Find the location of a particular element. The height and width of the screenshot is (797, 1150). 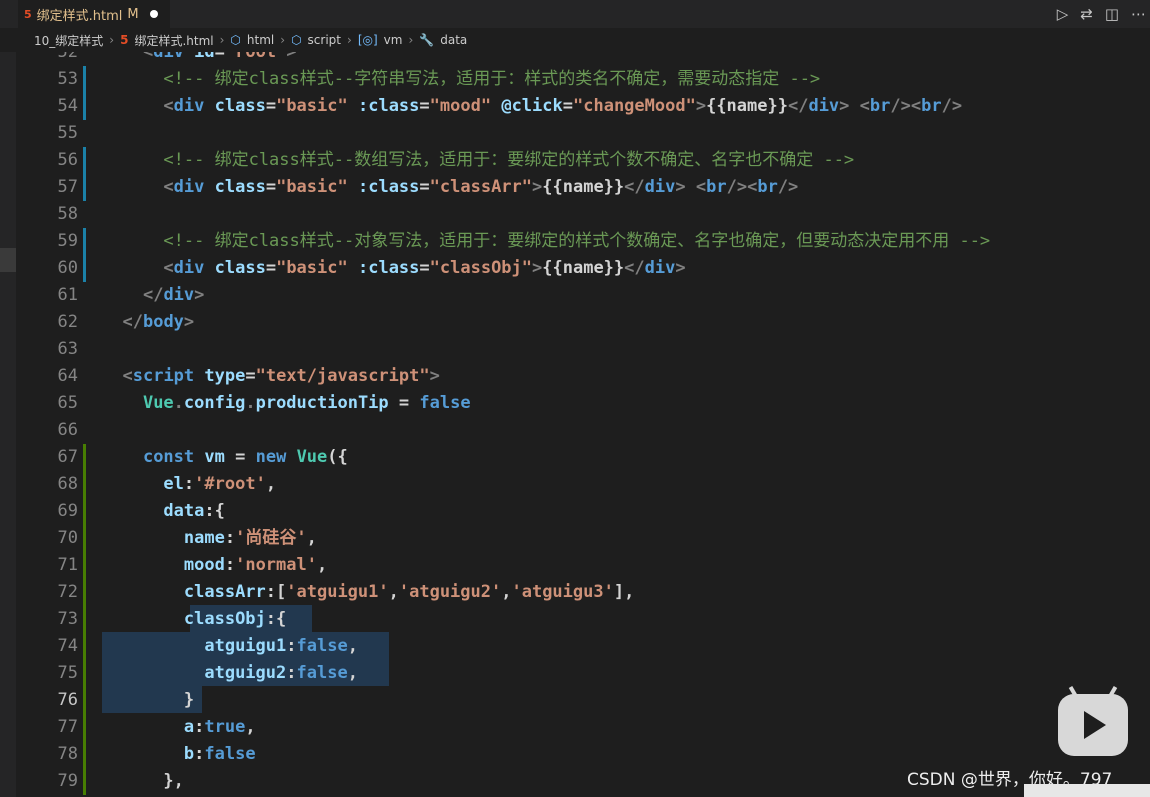

line-number: 55 is located at coordinates (67, 133).